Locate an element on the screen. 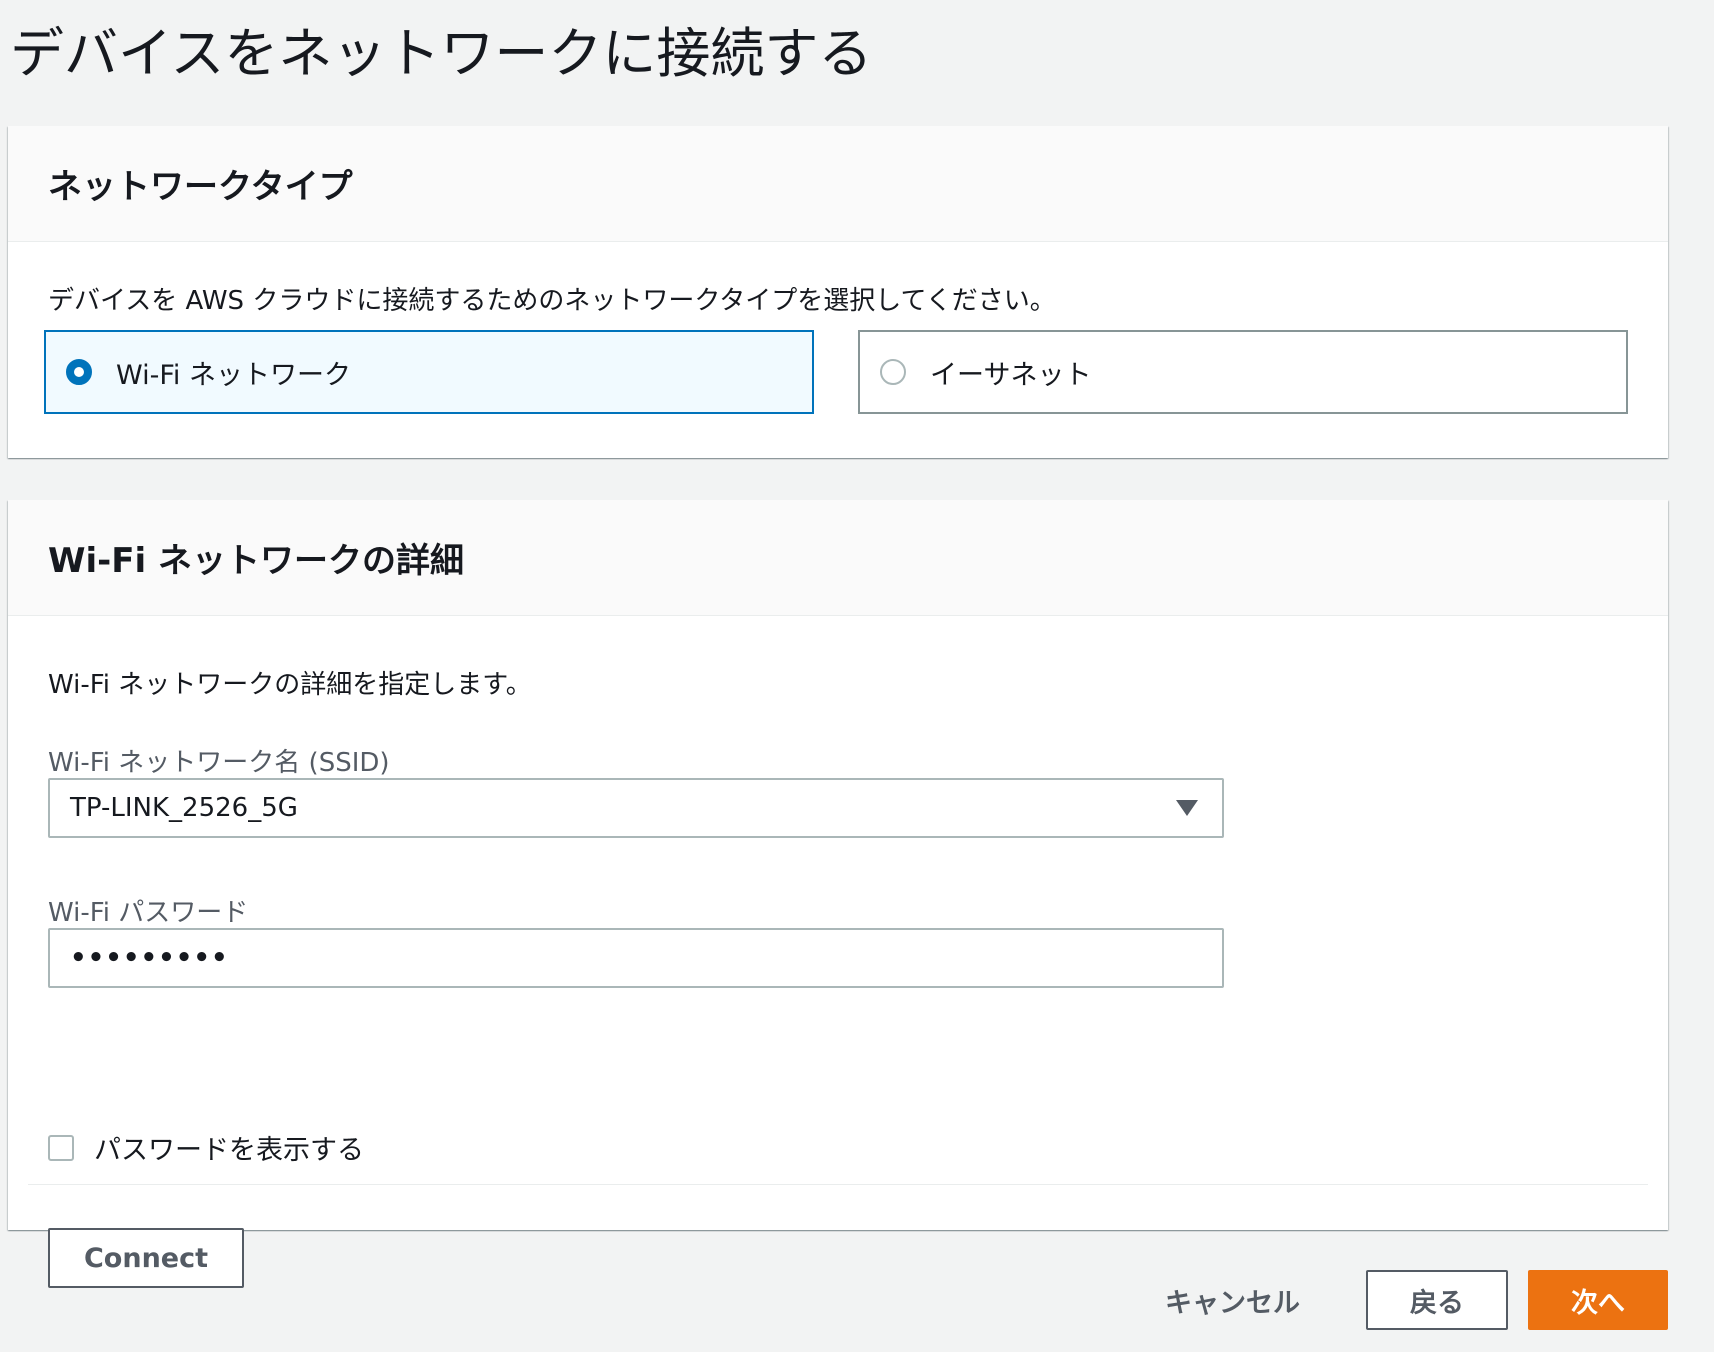  wifi-details-description: Wi-Fi ネットワークの詳細を指定します。 is located at coordinates (290, 685).